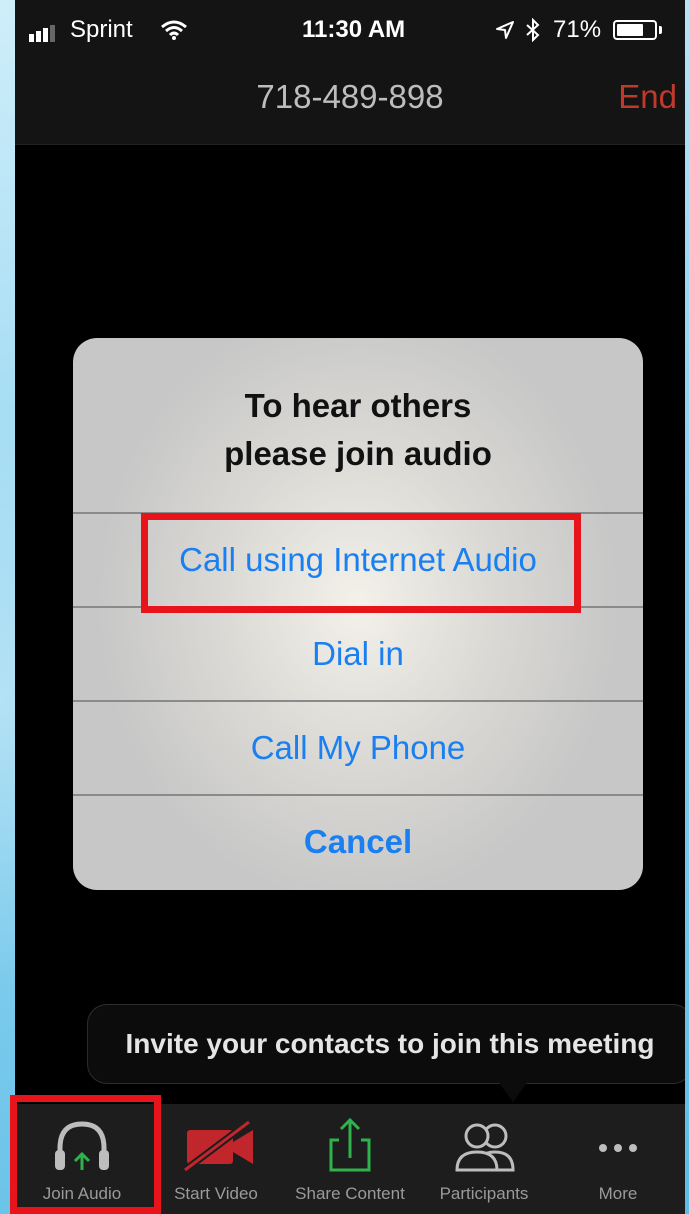 The image size is (689, 1214). What do you see at coordinates (513, 1091) in the screenshot?
I see `invite-bubble-tail` at bounding box center [513, 1091].